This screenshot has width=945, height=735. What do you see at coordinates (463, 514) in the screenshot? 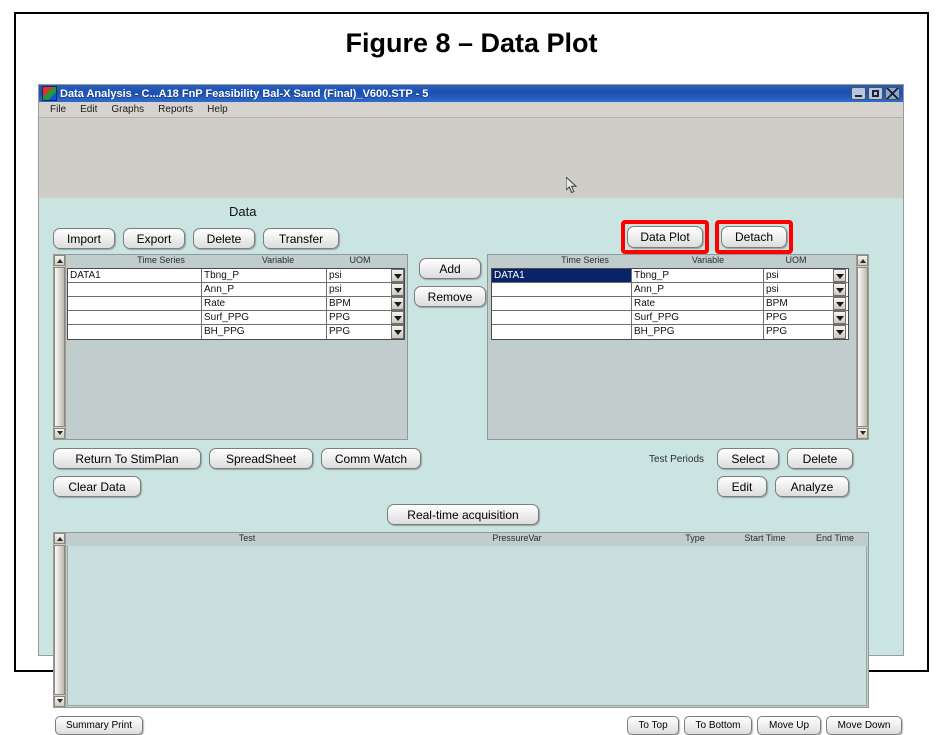
I see `realtime-acquisition-button: Real-time acquisition` at bounding box center [463, 514].